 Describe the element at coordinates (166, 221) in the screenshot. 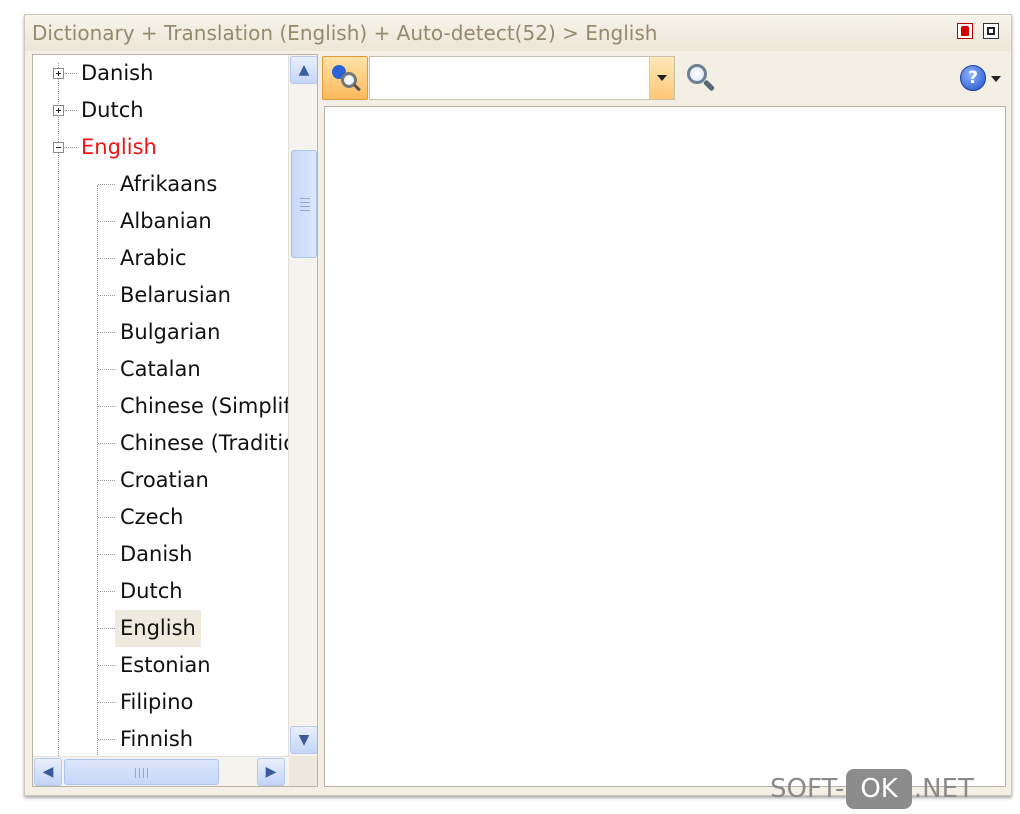

I see `tree-item-label: Albanian` at that location.